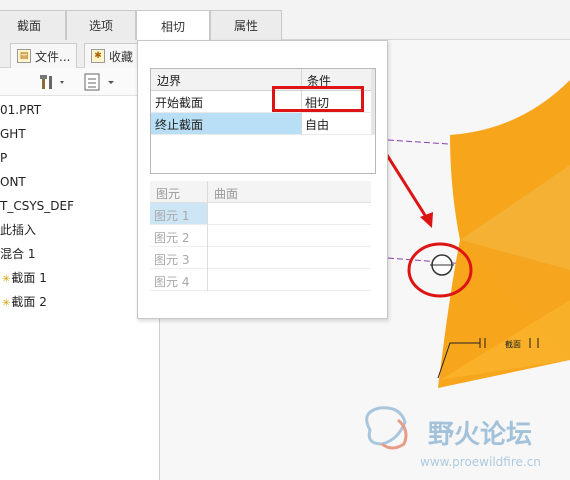  Describe the element at coordinates (101, 25) in the screenshot. I see `tab-options: 选项` at that location.